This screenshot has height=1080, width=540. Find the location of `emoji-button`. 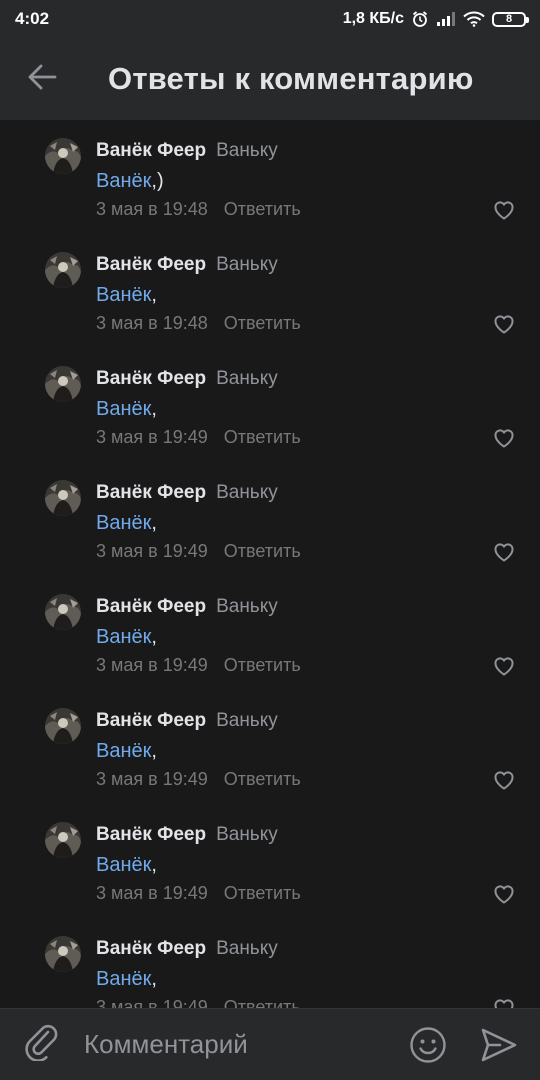

emoji-button is located at coordinates (428, 1045).